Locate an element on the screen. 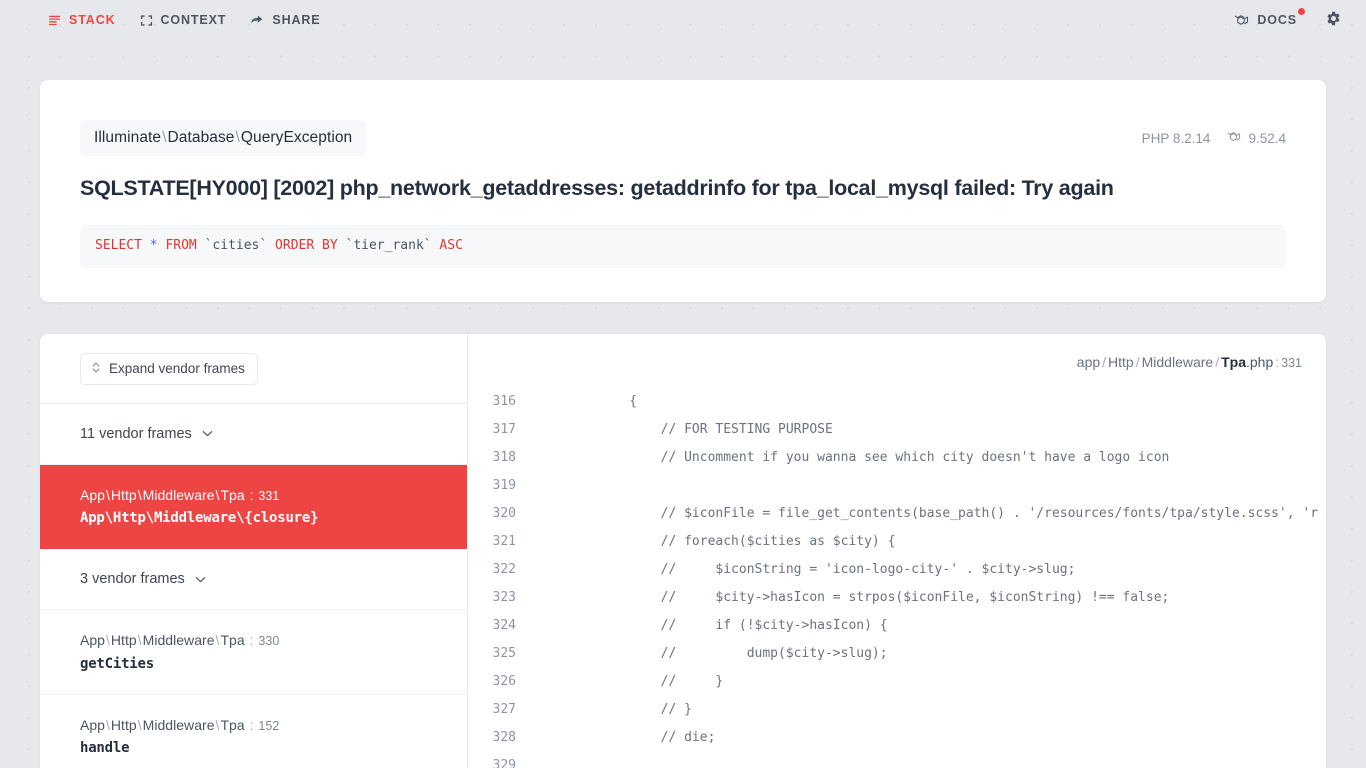 This screenshot has height=768, width=1366. stack-frame-function: handle is located at coordinates (105, 748).